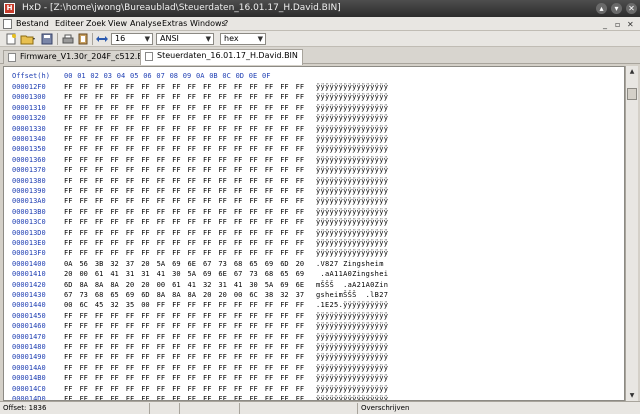  What do you see at coordinates (96, 23) in the screenshot?
I see `menu-zoek: Zoek` at bounding box center [96, 23].